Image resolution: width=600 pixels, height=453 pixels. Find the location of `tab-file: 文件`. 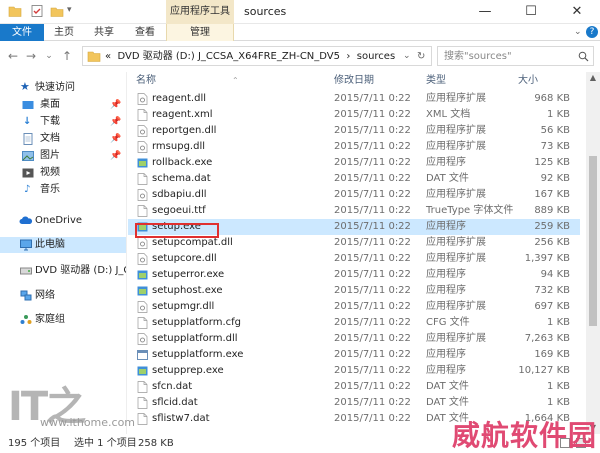

tab-file: 文件 is located at coordinates (22, 32).